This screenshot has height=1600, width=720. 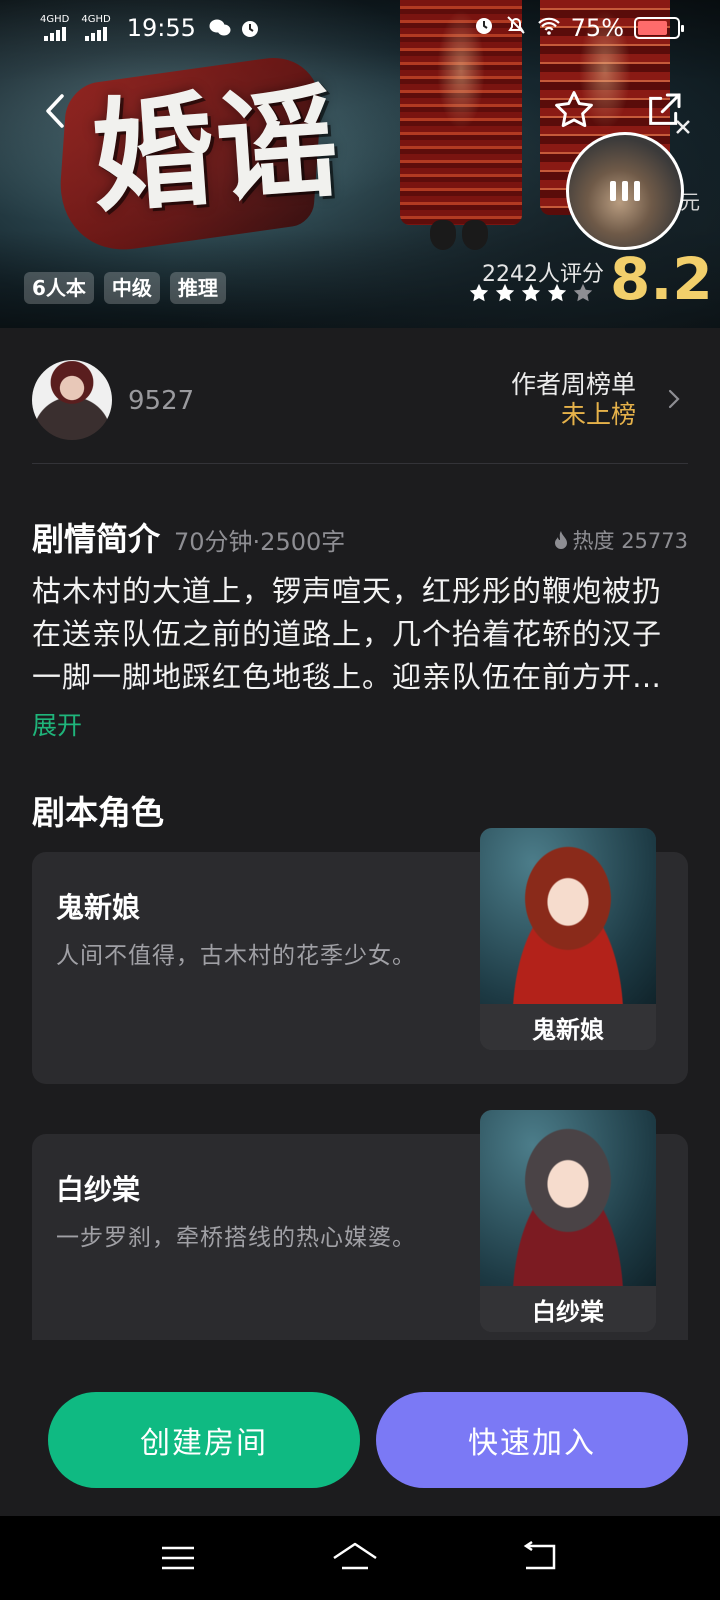 I want to click on tag-level: 中级, so click(x=131, y=288).